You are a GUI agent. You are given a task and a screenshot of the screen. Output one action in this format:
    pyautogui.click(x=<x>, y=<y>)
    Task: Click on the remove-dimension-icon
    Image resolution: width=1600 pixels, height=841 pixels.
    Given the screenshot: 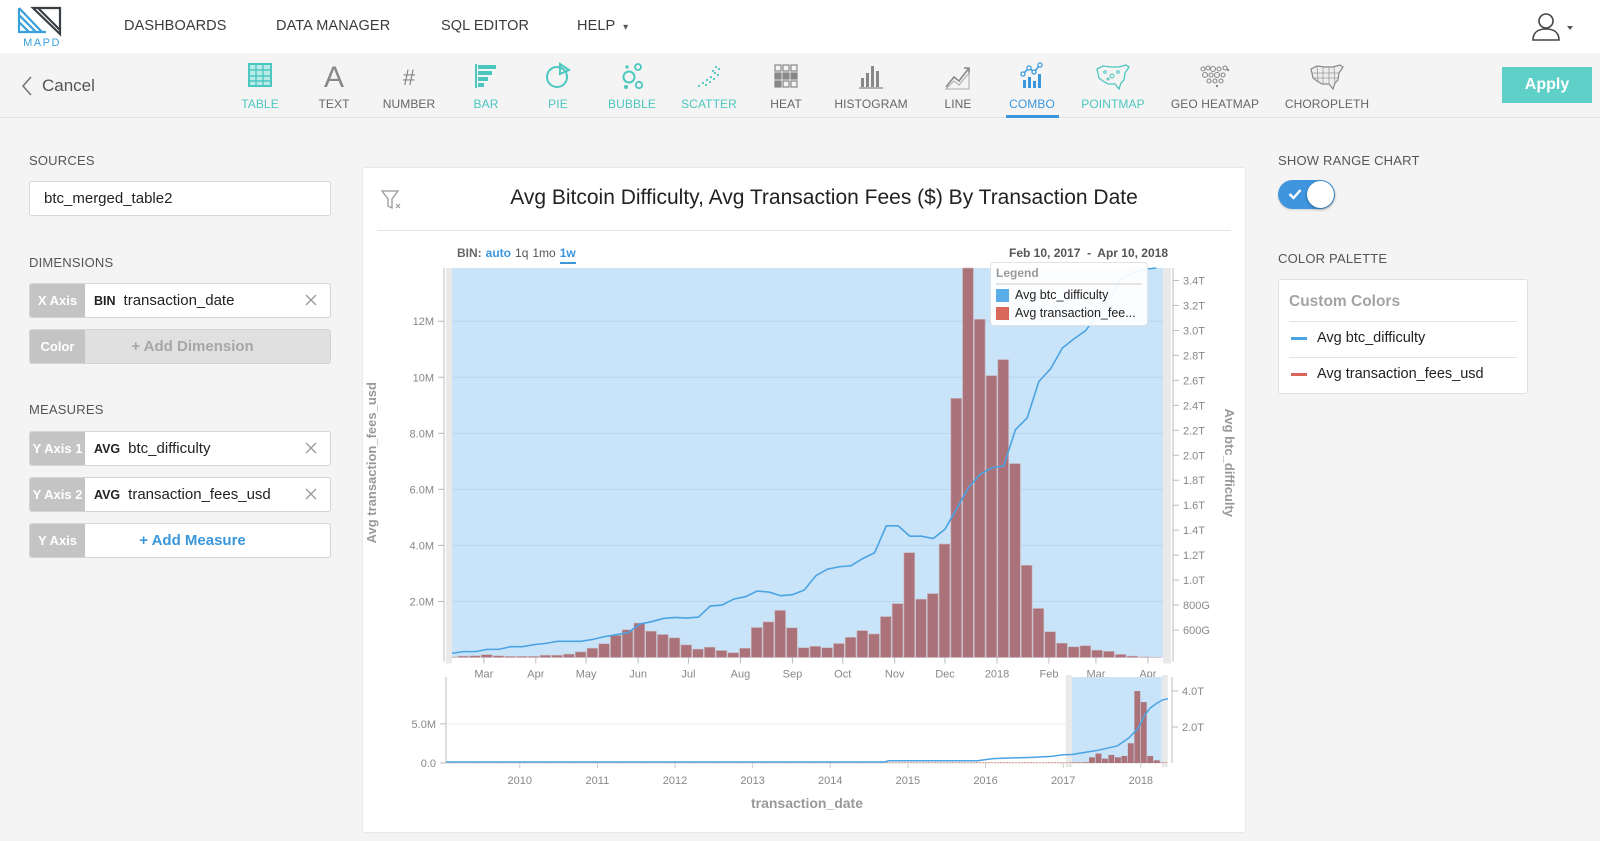 What is the action you would take?
    pyautogui.click(x=311, y=300)
    